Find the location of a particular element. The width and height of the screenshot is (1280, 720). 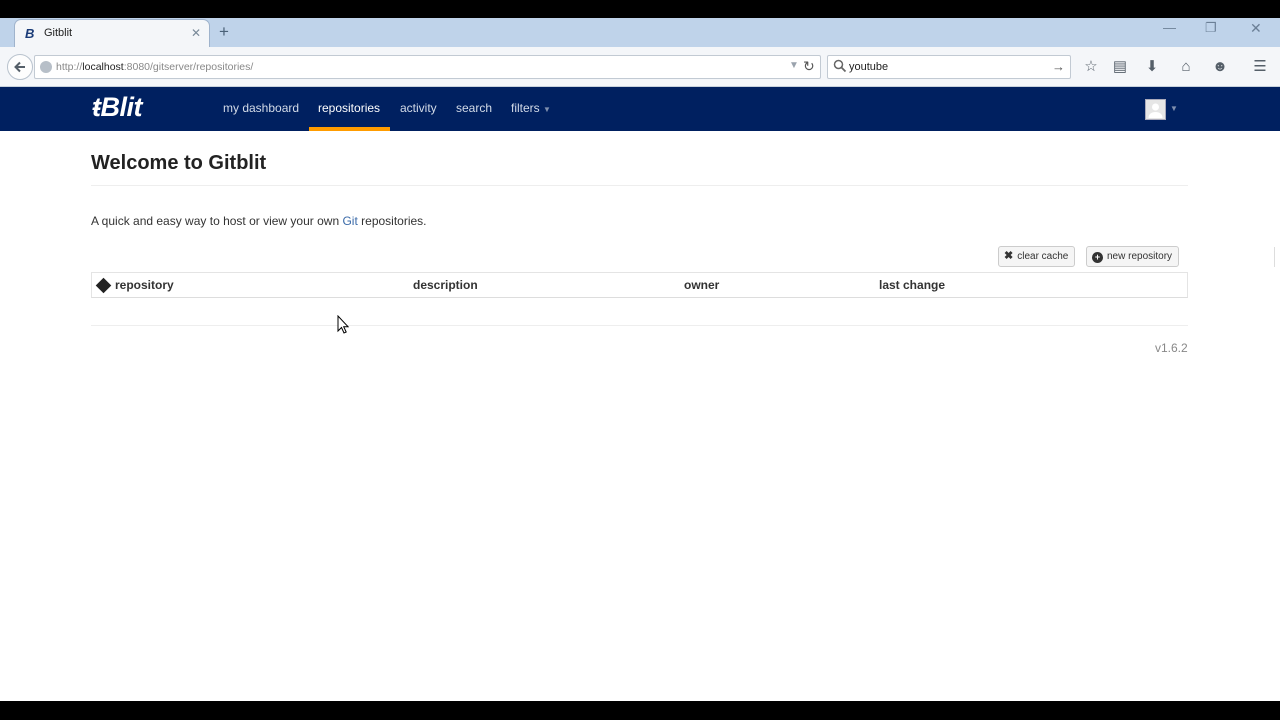

version-label: v1.6.2 is located at coordinates (1171, 348).